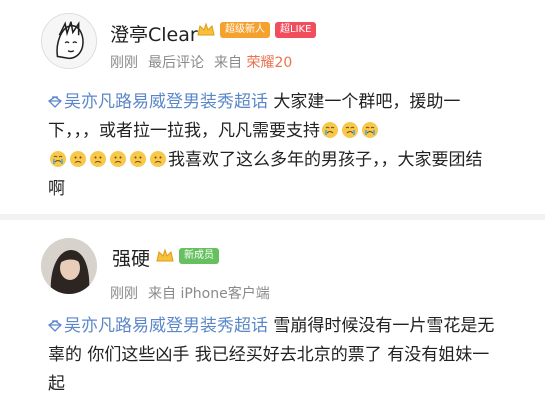  Describe the element at coordinates (224, 294) in the screenshot. I see `source-device: iPhone客户端` at that location.